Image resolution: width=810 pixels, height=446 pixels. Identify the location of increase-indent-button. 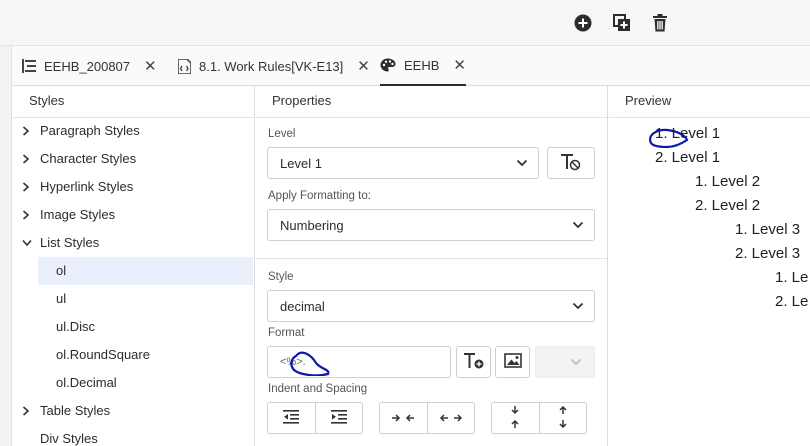
(338, 418).